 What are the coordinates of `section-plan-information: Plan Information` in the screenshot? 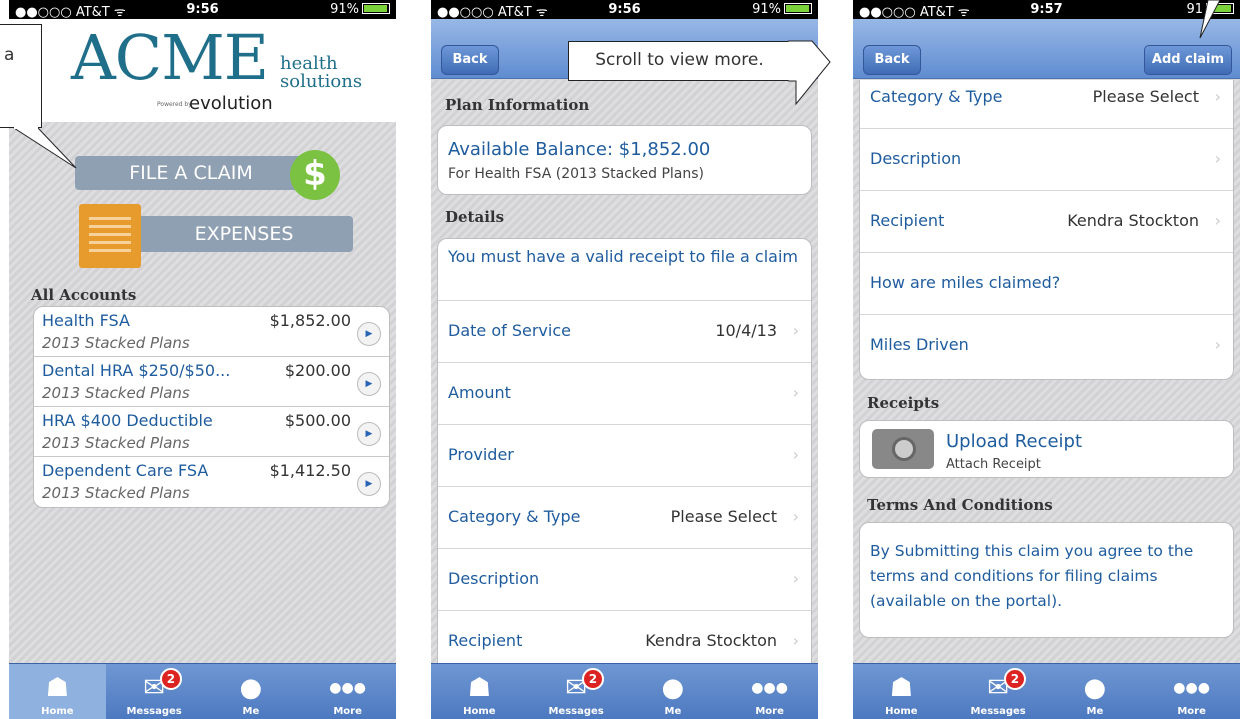 It's located at (517, 105).